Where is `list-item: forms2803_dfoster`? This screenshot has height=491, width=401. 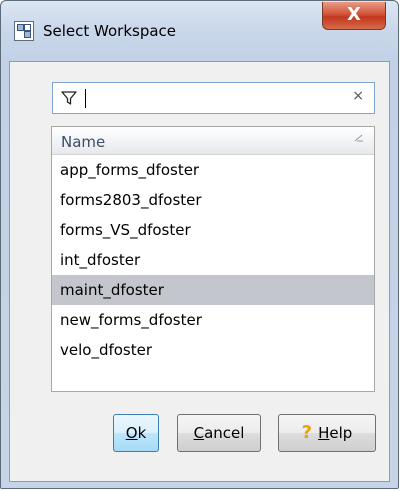 list-item: forms2803_dfoster is located at coordinates (213, 200).